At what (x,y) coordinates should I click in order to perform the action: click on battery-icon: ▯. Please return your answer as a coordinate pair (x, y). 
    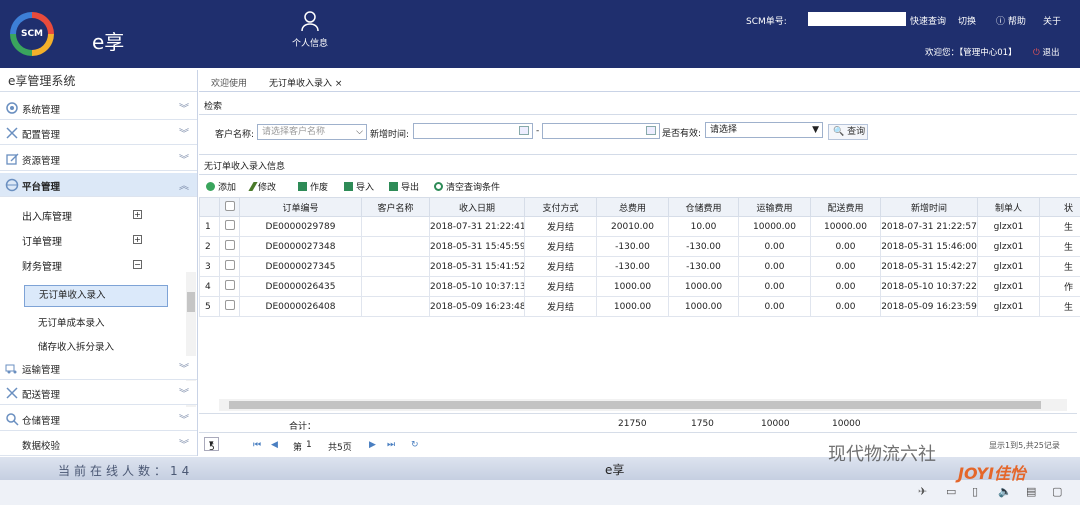
    Looking at the image, I should click on (975, 491).